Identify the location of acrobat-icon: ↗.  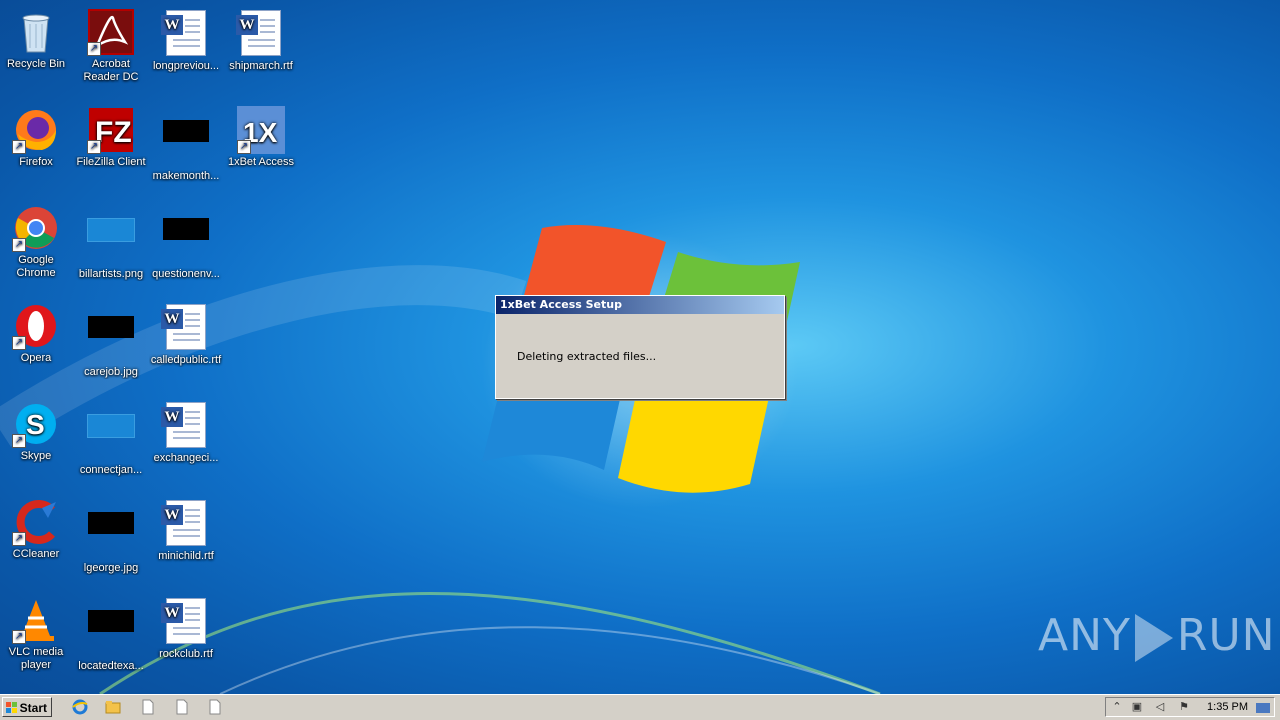
(111, 32).